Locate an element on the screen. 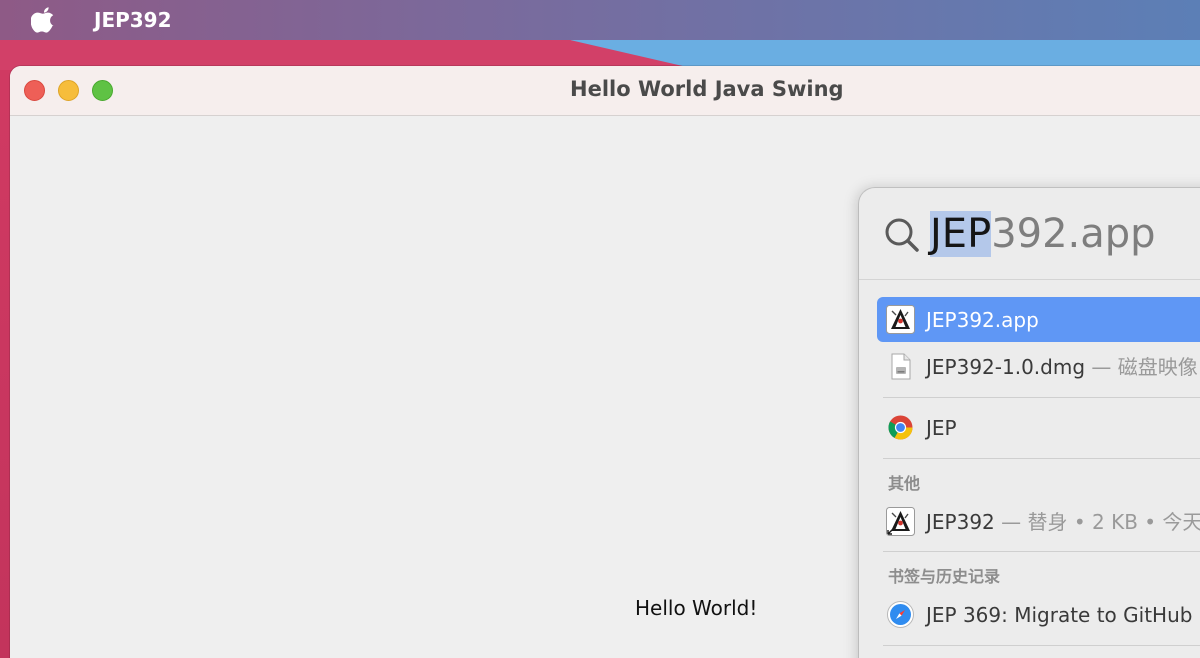 The width and height of the screenshot is (1200, 658). result-title: JEP392.app is located at coordinates (982, 320).